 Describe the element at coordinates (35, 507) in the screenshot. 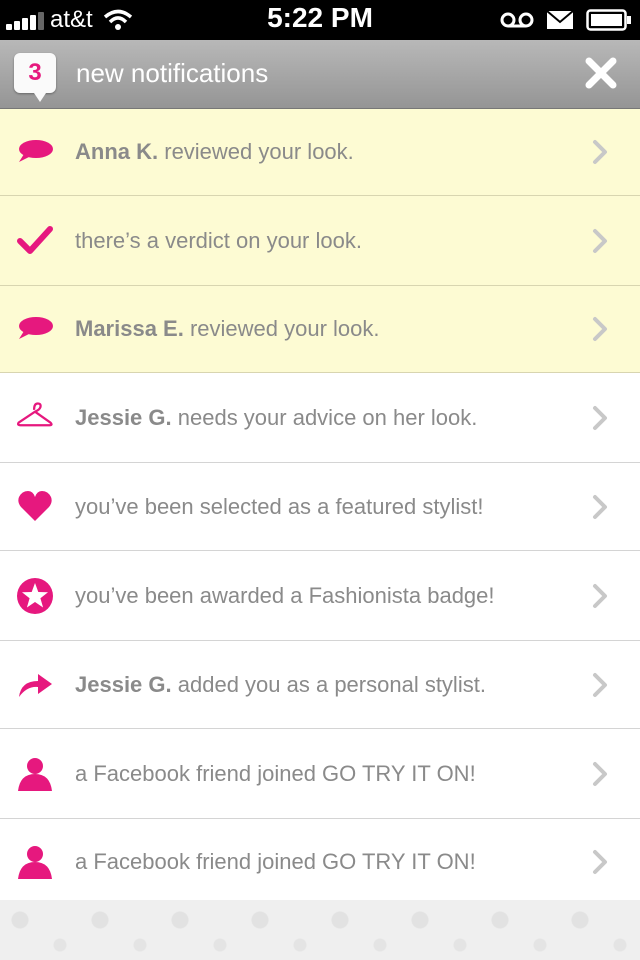

I see `heart-icon` at that location.